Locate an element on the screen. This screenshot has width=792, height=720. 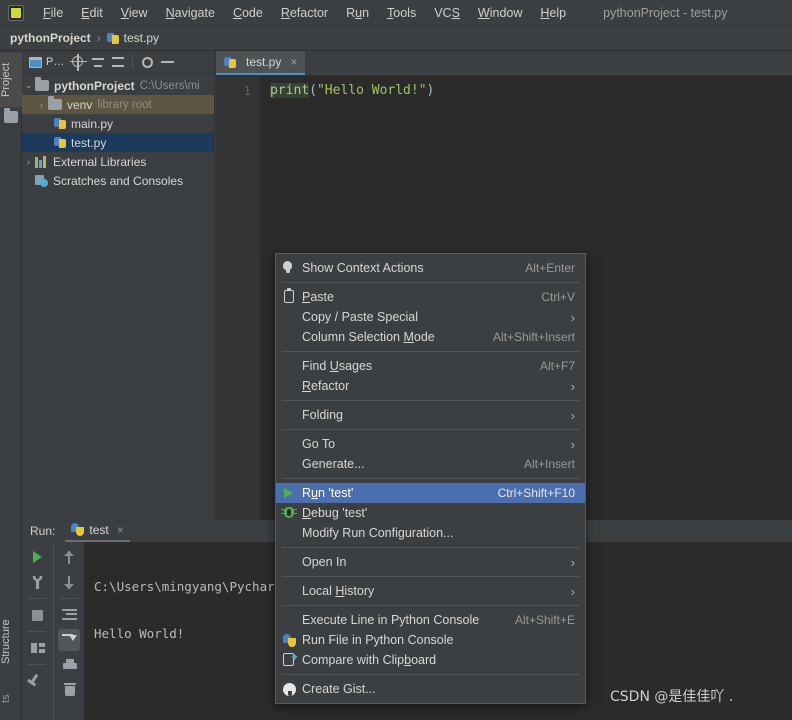
context-menu-item-refactor: Refactor › is located at coordinates (430, 386).